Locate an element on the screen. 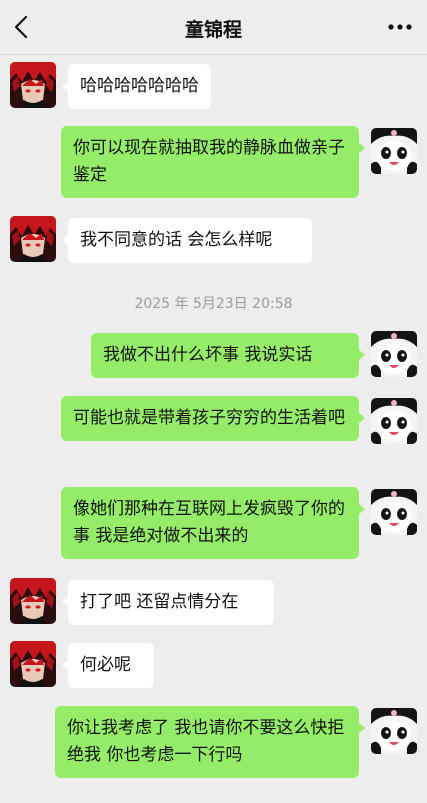 This screenshot has height=803, width=427. more-dots-icon is located at coordinates (400, 27).